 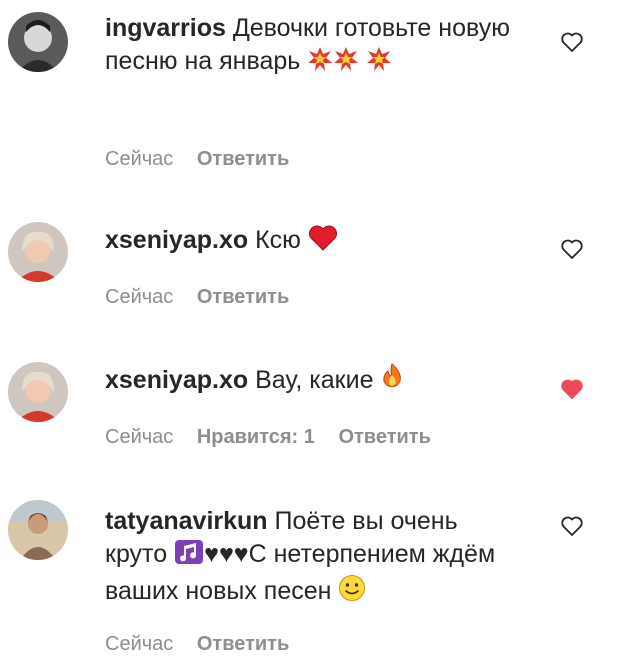 I want to click on comment-body: Вау, какие, so click(x=314, y=380).